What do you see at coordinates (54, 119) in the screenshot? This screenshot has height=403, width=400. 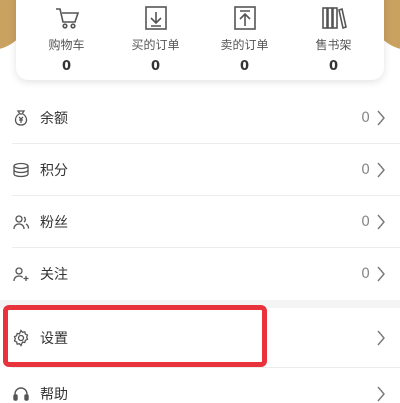 I see `menu-label: 余额` at bounding box center [54, 119].